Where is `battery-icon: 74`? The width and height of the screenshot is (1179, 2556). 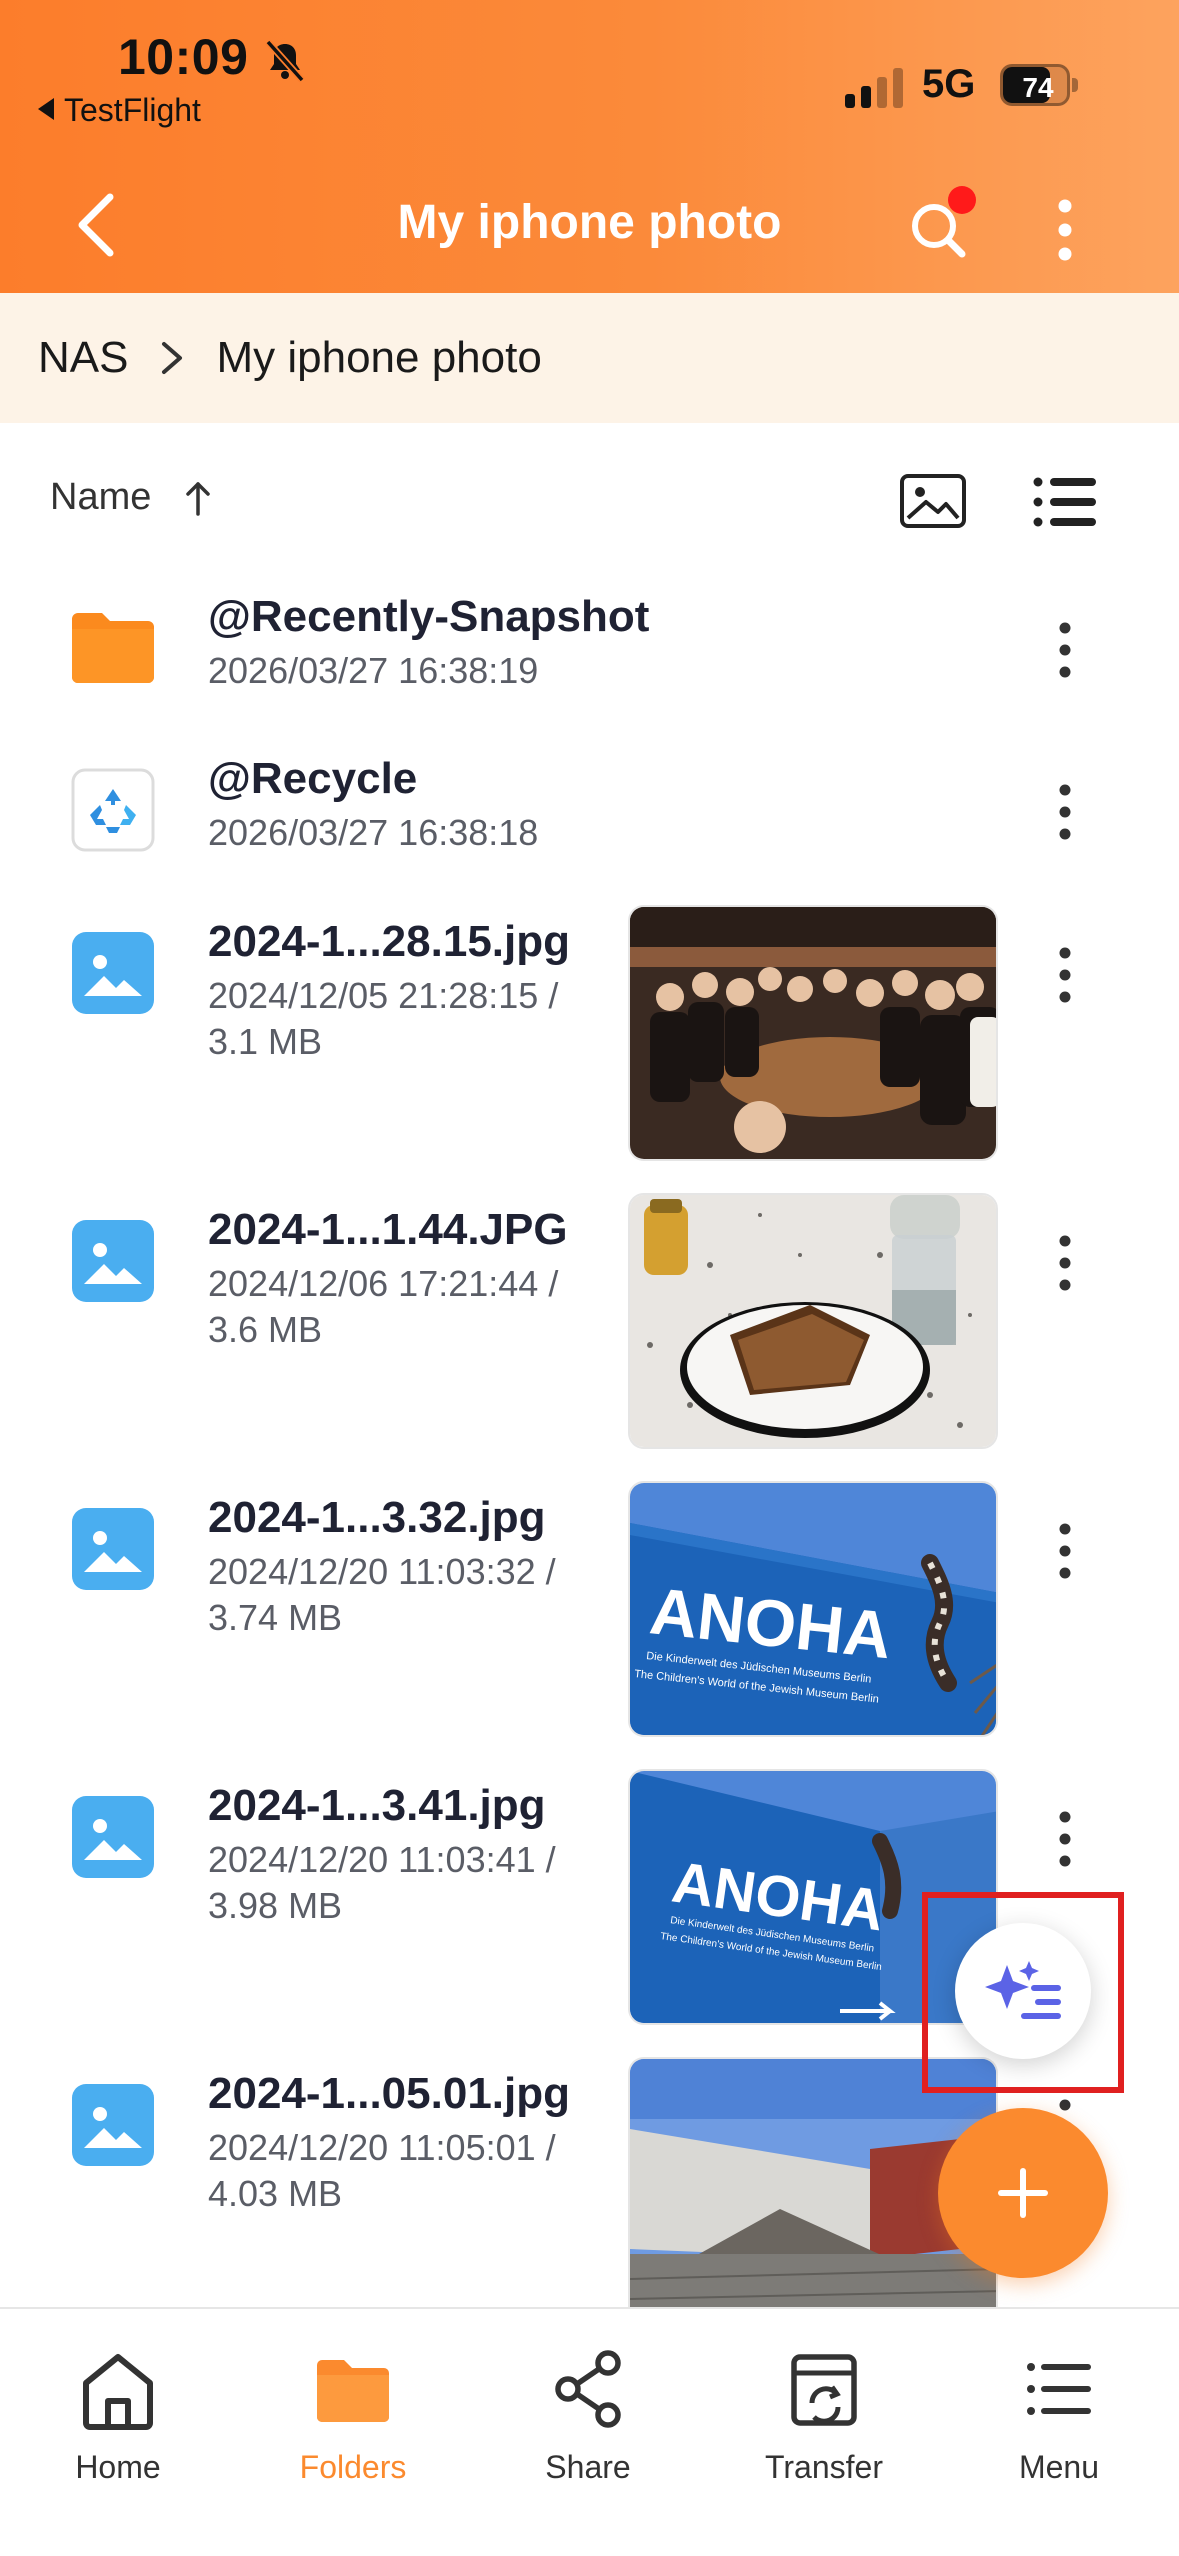 battery-icon: 74 is located at coordinates (1039, 85).